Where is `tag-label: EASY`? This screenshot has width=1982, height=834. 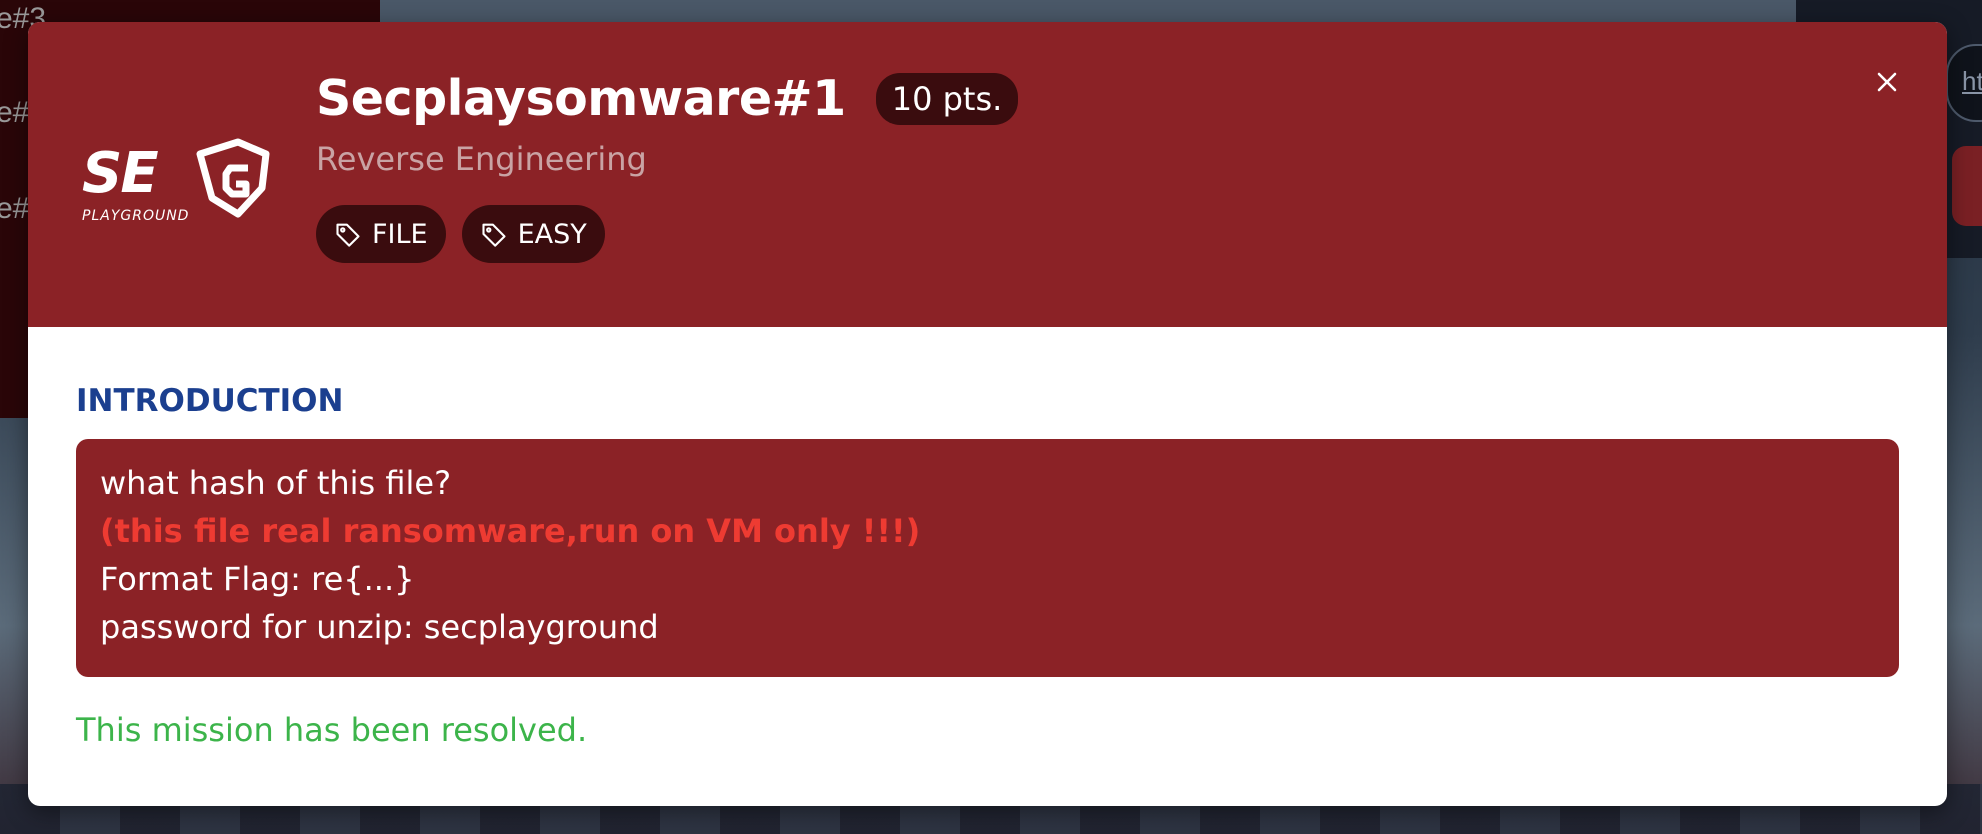 tag-label: EASY is located at coordinates (552, 234).